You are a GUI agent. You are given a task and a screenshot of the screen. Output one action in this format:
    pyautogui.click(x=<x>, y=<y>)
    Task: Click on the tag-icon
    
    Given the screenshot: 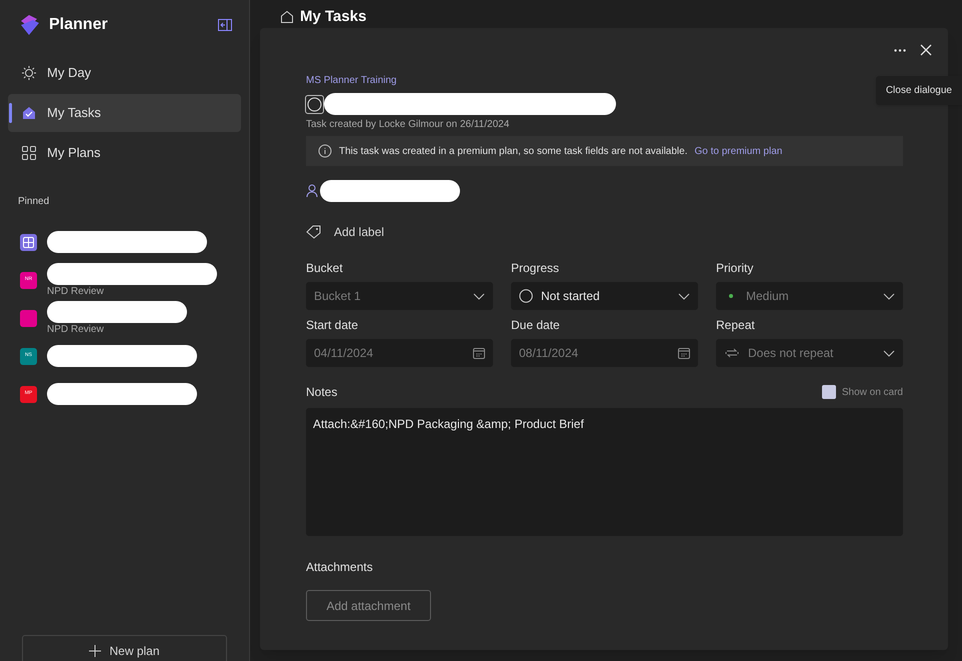 What is the action you would take?
    pyautogui.click(x=314, y=232)
    